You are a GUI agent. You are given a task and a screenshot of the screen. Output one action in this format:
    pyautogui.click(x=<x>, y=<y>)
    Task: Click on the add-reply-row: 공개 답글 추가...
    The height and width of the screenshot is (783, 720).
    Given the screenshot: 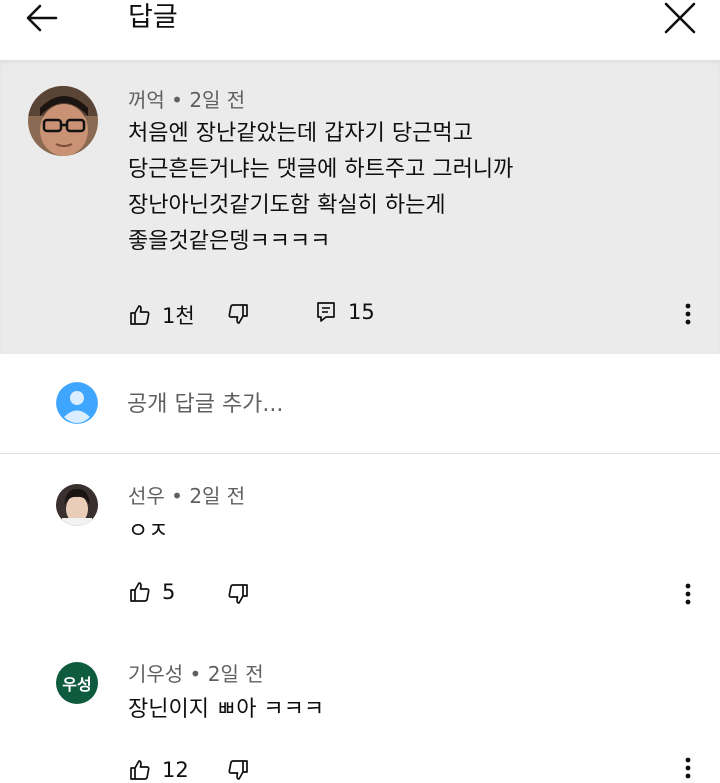 What is the action you would take?
    pyautogui.click(x=360, y=405)
    